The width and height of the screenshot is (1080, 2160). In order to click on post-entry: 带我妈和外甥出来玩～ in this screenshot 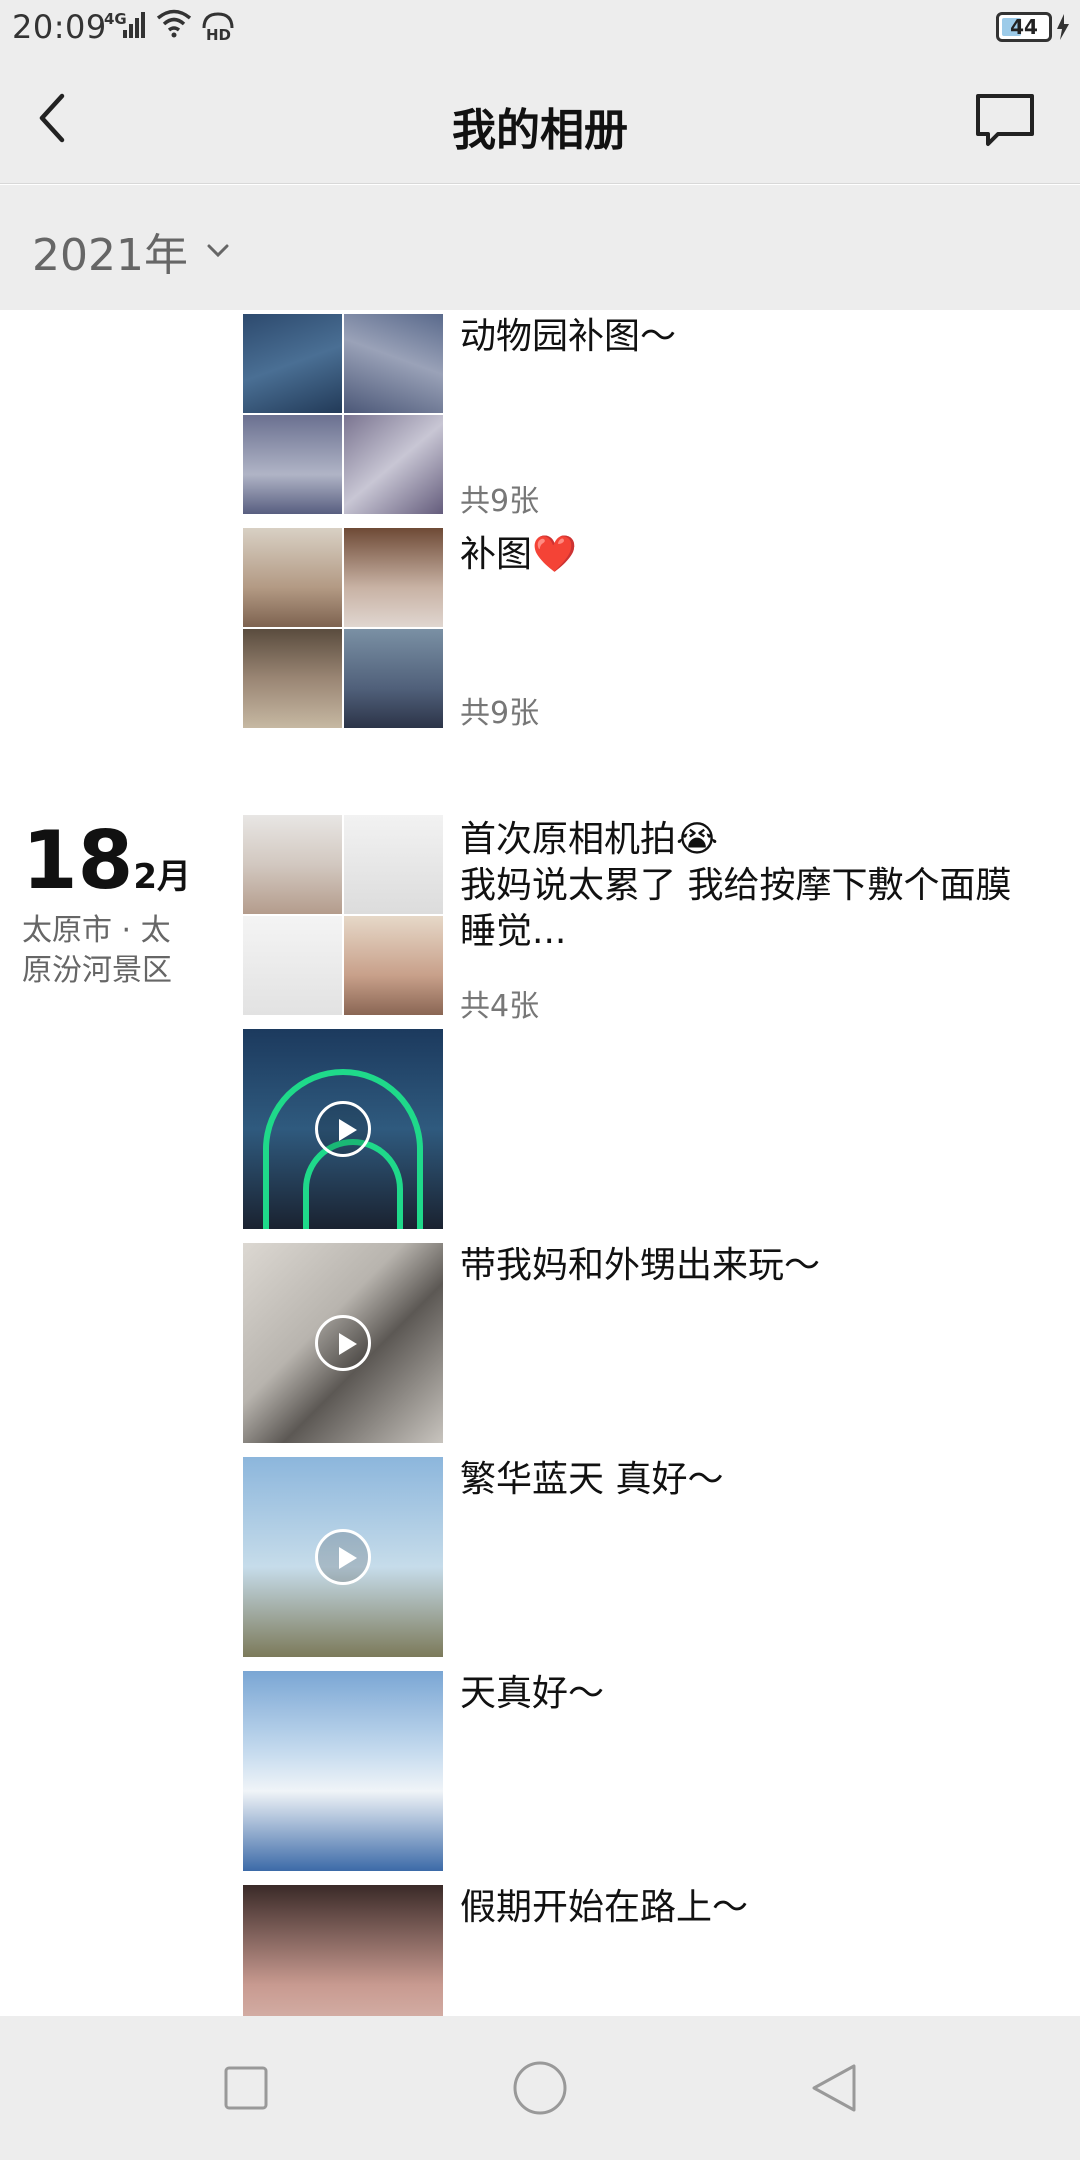, I will do `click(540, 1343)`.